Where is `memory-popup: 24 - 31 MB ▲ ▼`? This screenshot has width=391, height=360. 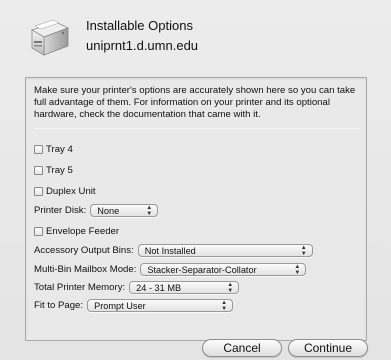
memory-popup: 24 - 31 MB ▲ ▼ is located at coordinates (184, 287).